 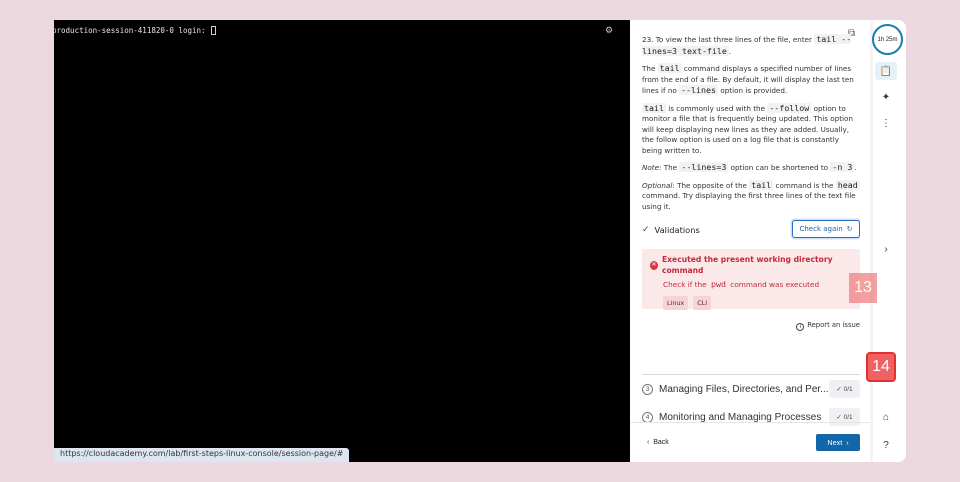 I want to click on error-tags: Linux CLI, so click(x=757, y=302).